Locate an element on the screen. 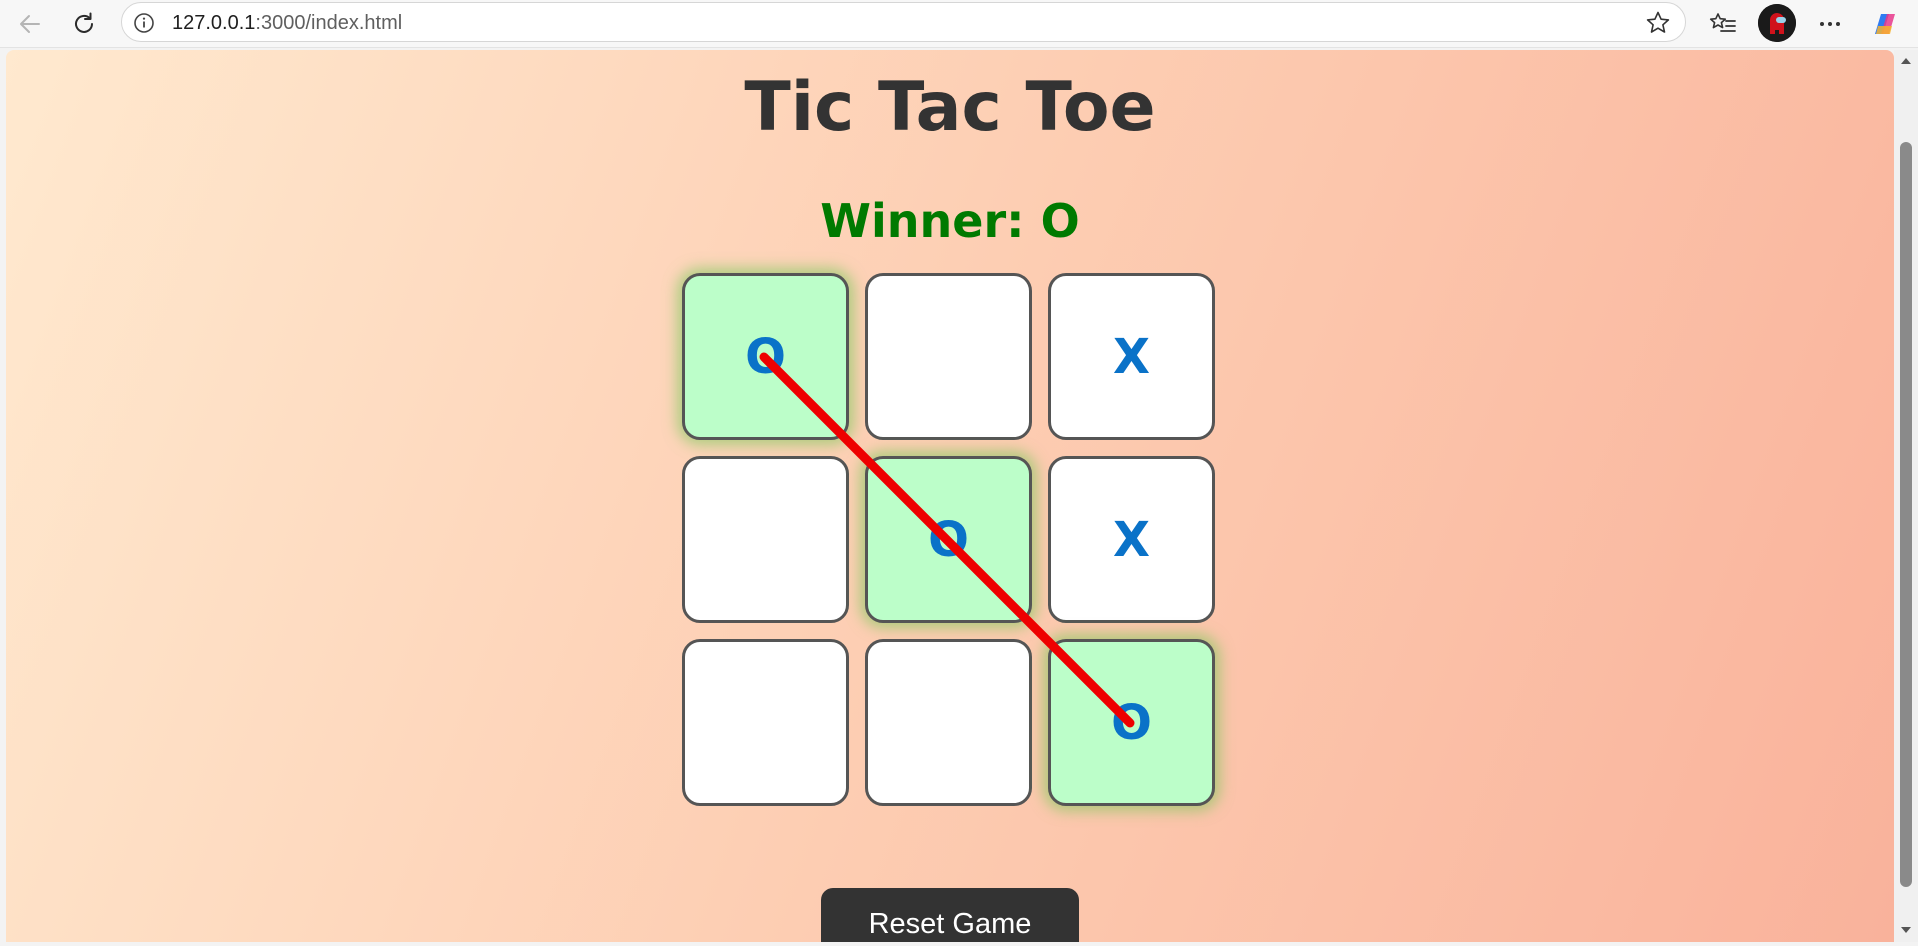 This screenshot has width=1918, height=946. board-cell-3: X is located at coordinates (1131, 356).